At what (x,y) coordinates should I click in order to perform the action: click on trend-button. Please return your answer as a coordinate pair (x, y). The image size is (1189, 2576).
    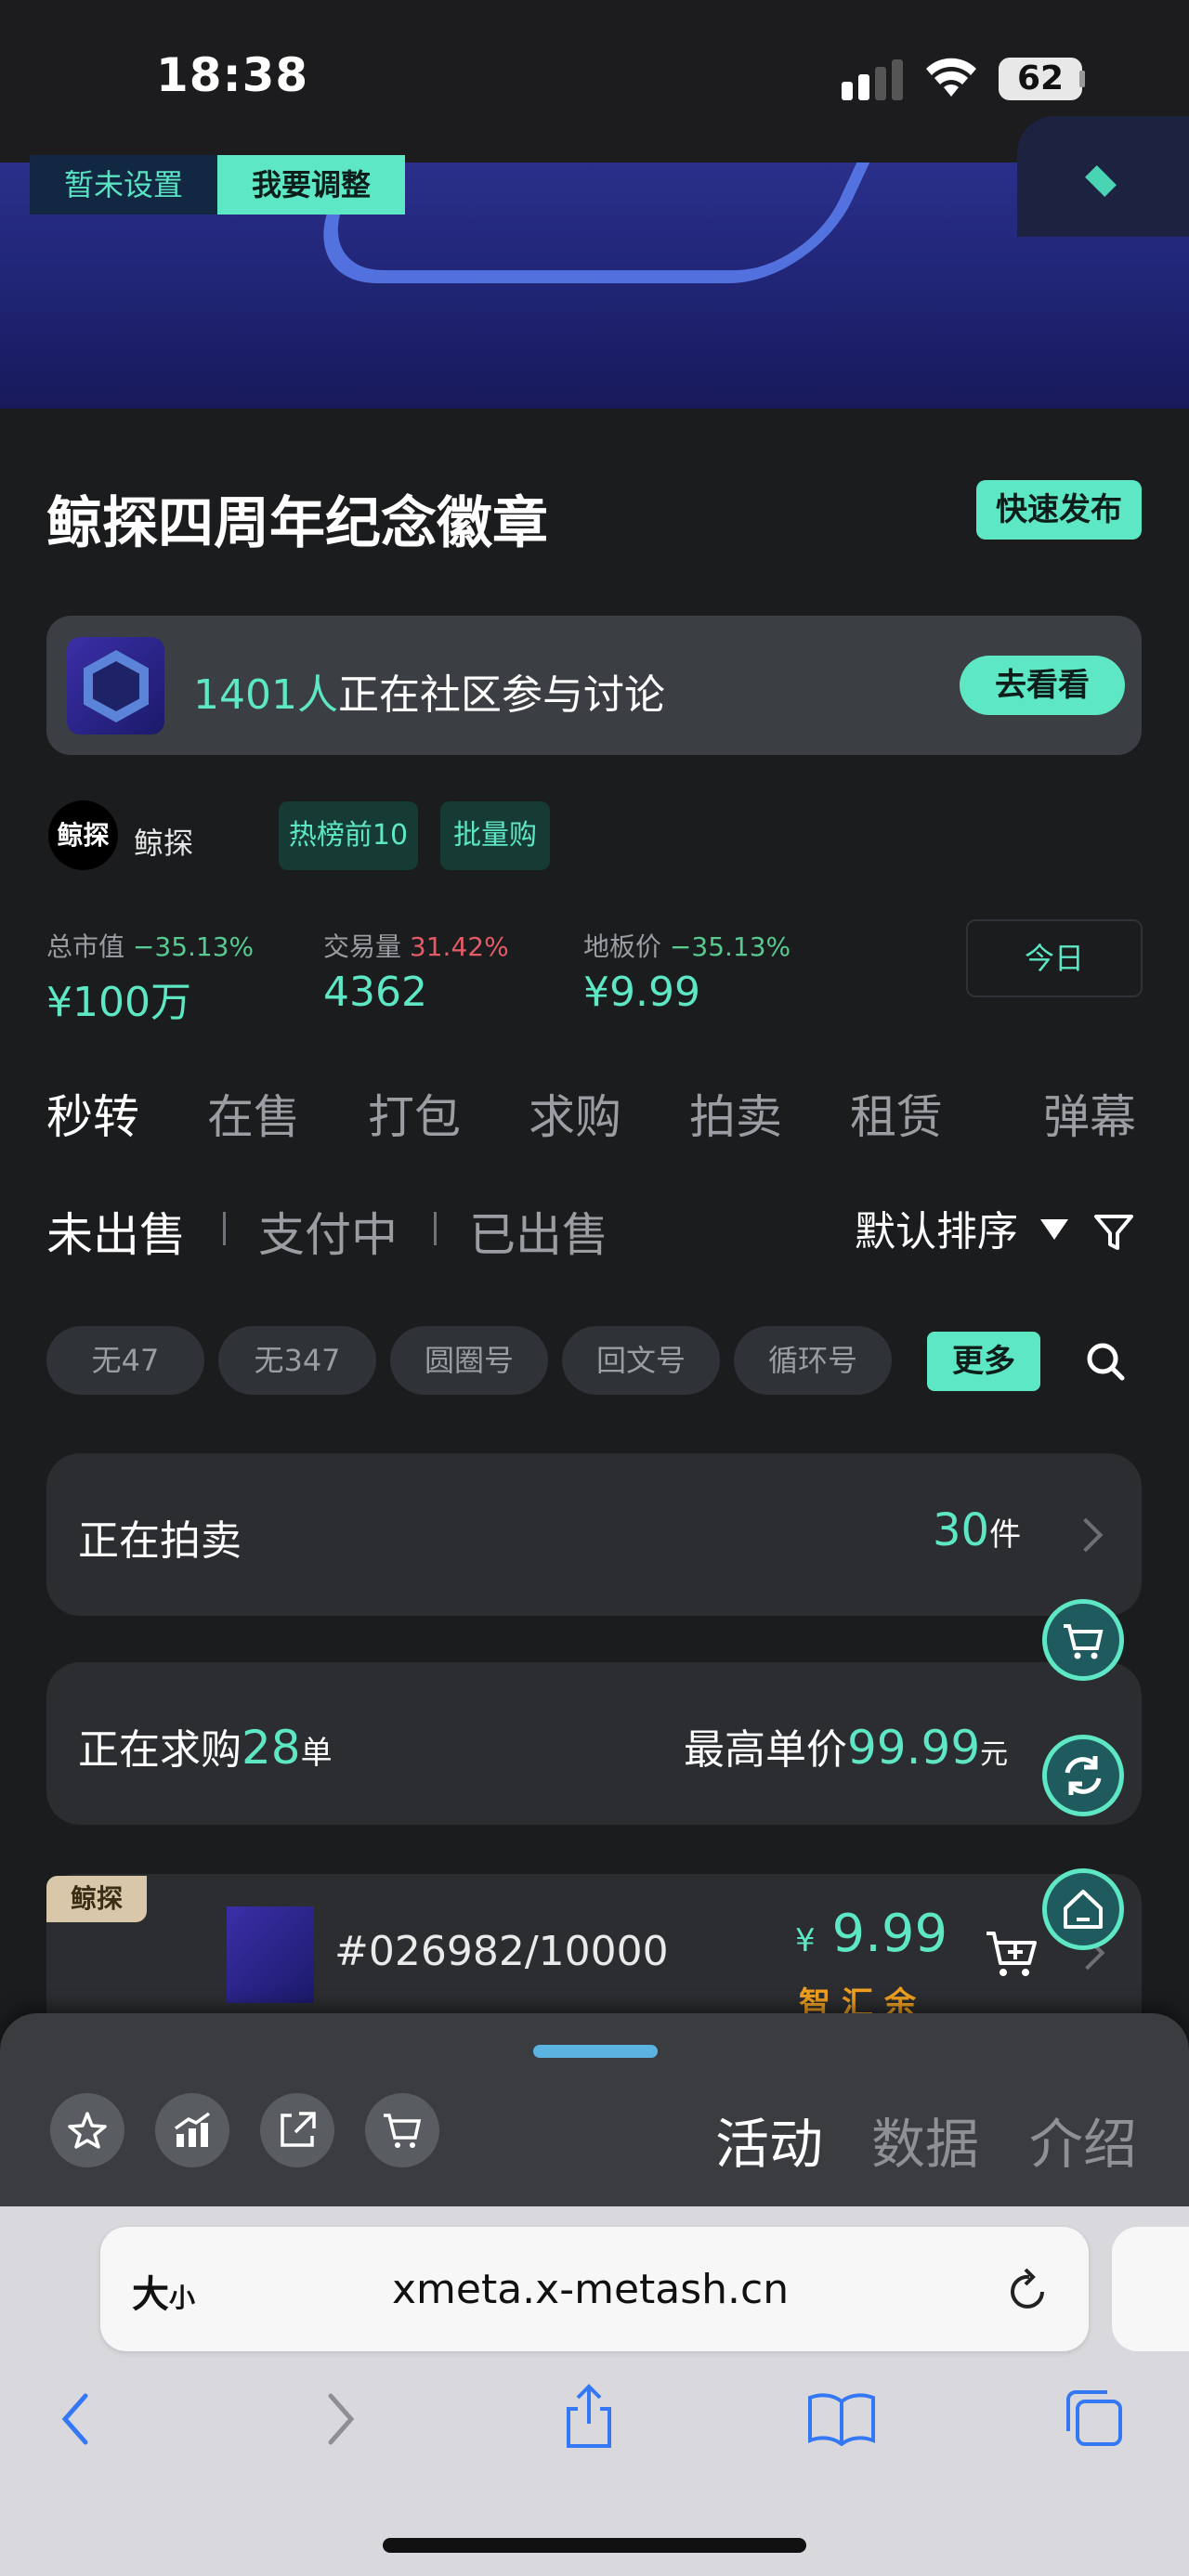
    Looking at the image, I should click on (192, 2130).